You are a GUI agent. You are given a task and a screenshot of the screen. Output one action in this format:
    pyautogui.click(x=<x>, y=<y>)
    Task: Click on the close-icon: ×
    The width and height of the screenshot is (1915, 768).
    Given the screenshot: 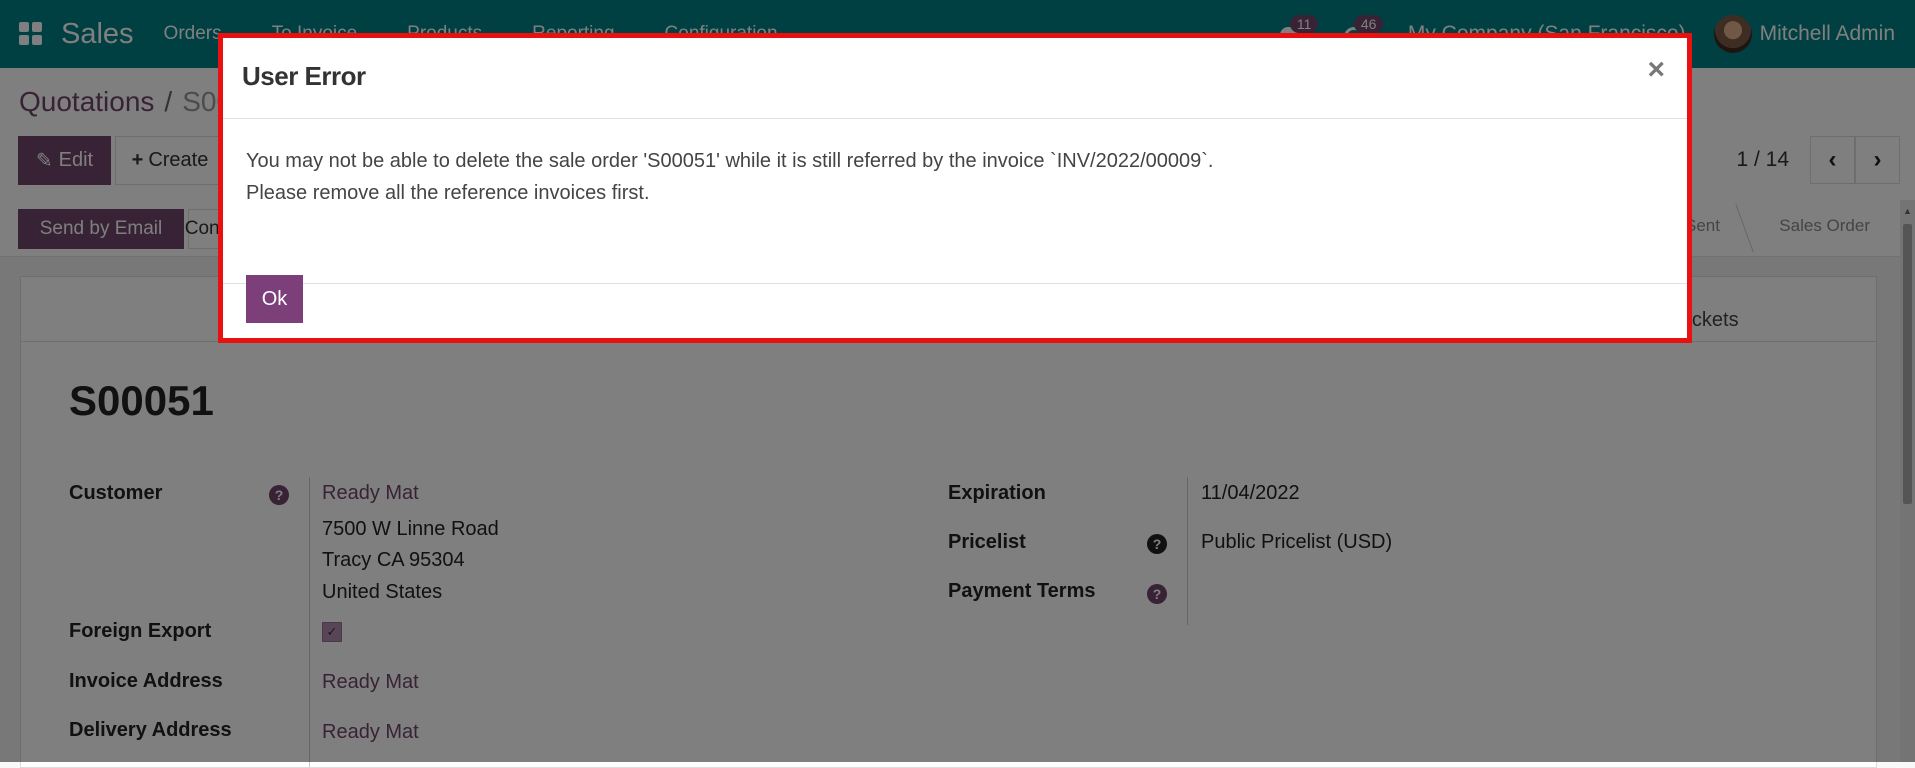 What is the action you would take?
    pyautogui.click(x=1656, y=70)
    